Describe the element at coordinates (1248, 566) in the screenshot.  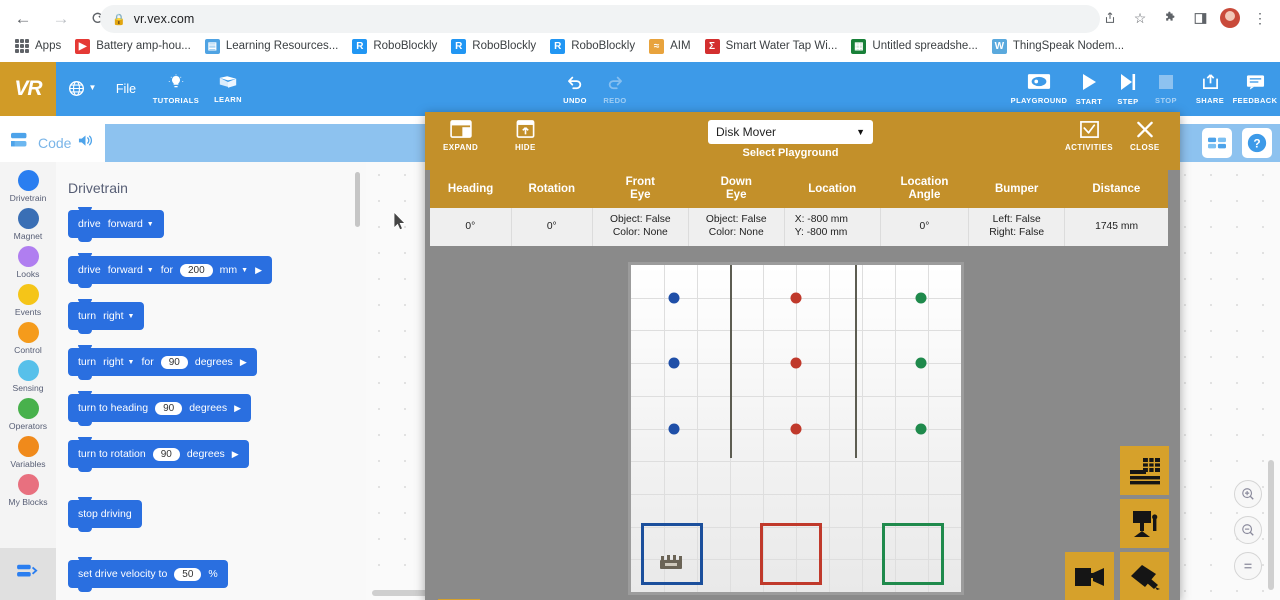
I see `zoom-reset-icon` at that location.